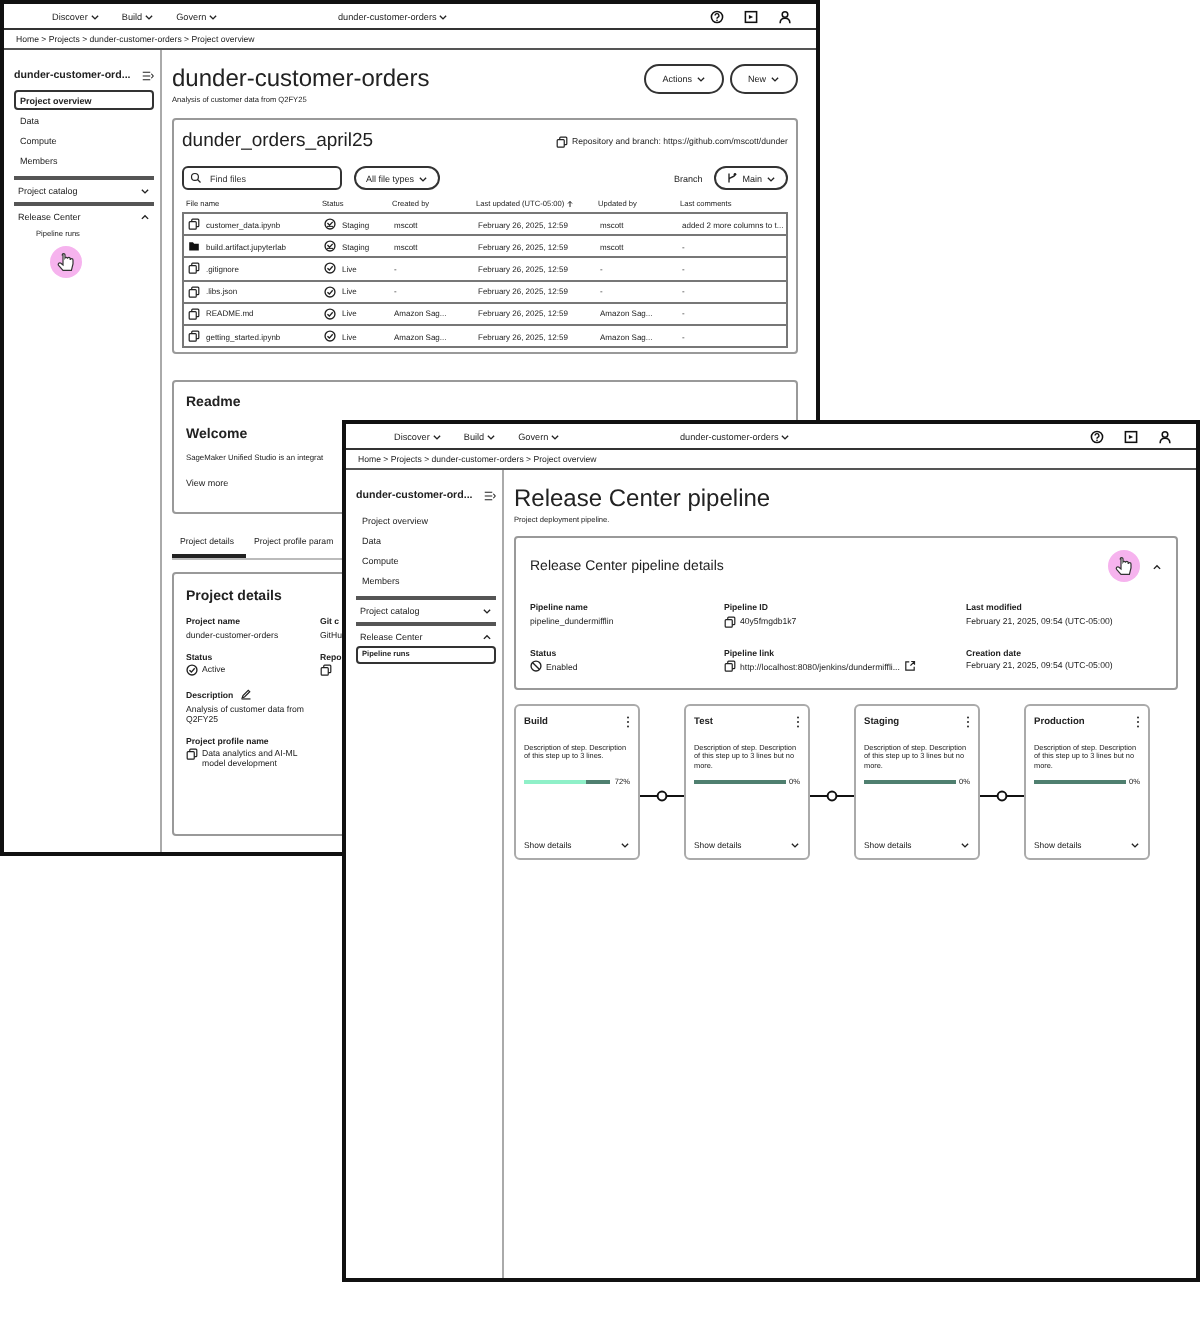 The image size is (1200, 1324). I want to click on status-icon, so click(536, 666).